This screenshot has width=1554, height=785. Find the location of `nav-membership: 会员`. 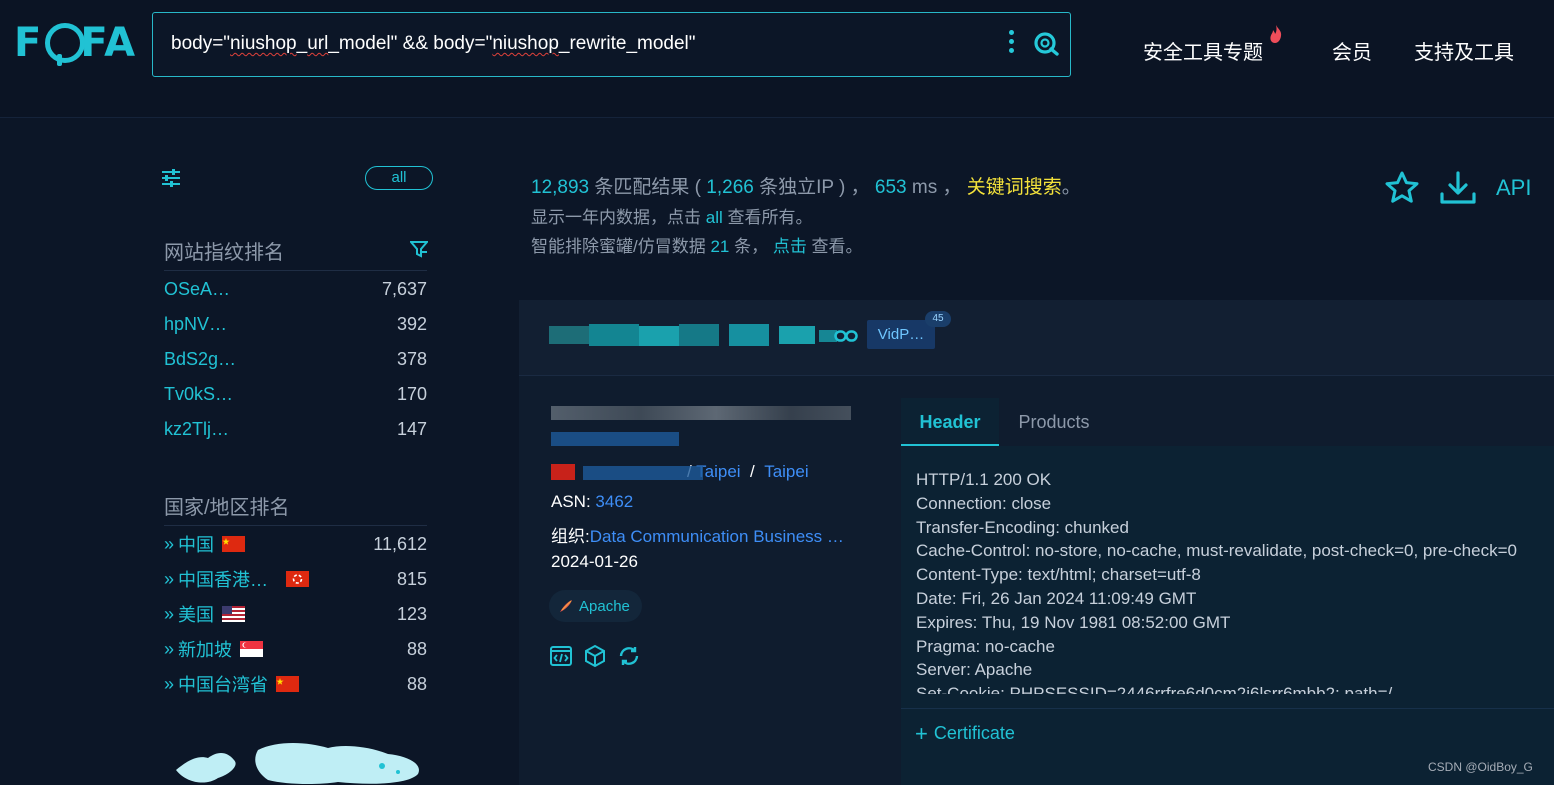

nav-membership: 会员 is located at coordinates (1352, 50).